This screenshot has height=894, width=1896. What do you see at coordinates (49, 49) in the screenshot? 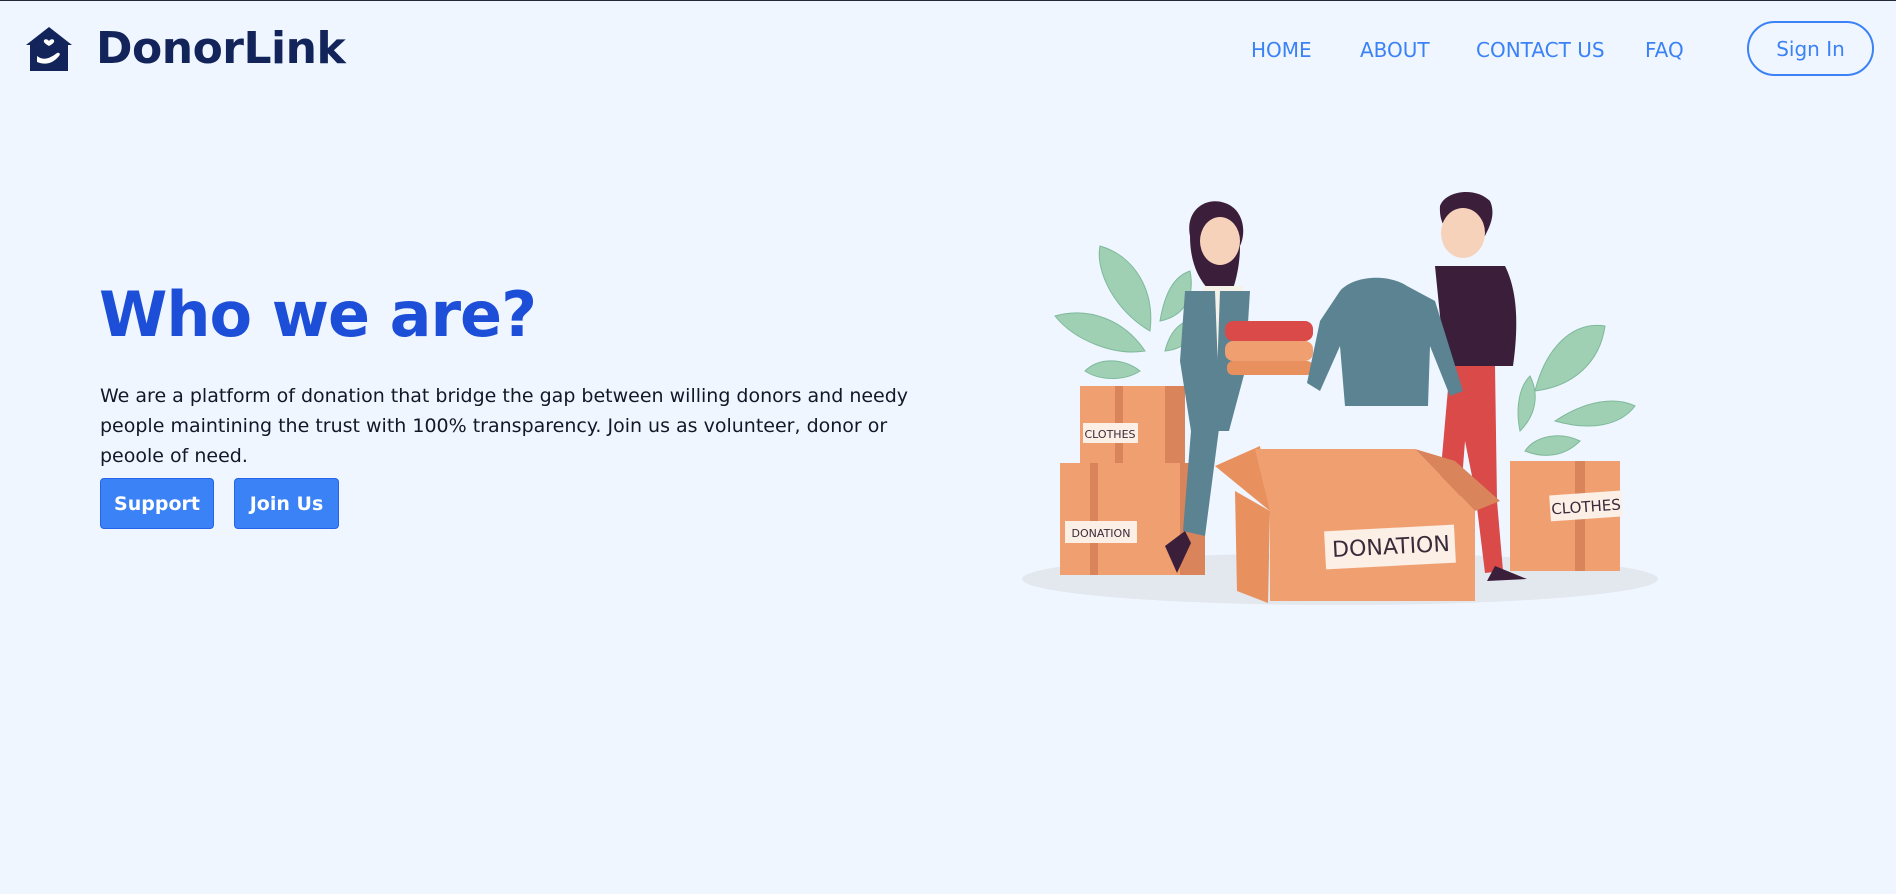
I see `house-heart-hand-icon` at bounding box center [49, 49].